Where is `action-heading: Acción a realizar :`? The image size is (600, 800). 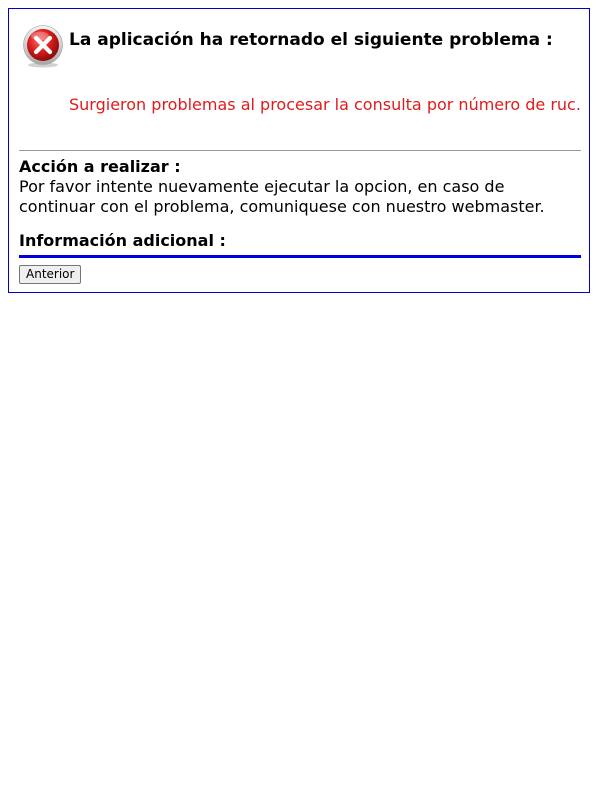
action-heading: Acción a realizar : is located at coordinates (100, 166).